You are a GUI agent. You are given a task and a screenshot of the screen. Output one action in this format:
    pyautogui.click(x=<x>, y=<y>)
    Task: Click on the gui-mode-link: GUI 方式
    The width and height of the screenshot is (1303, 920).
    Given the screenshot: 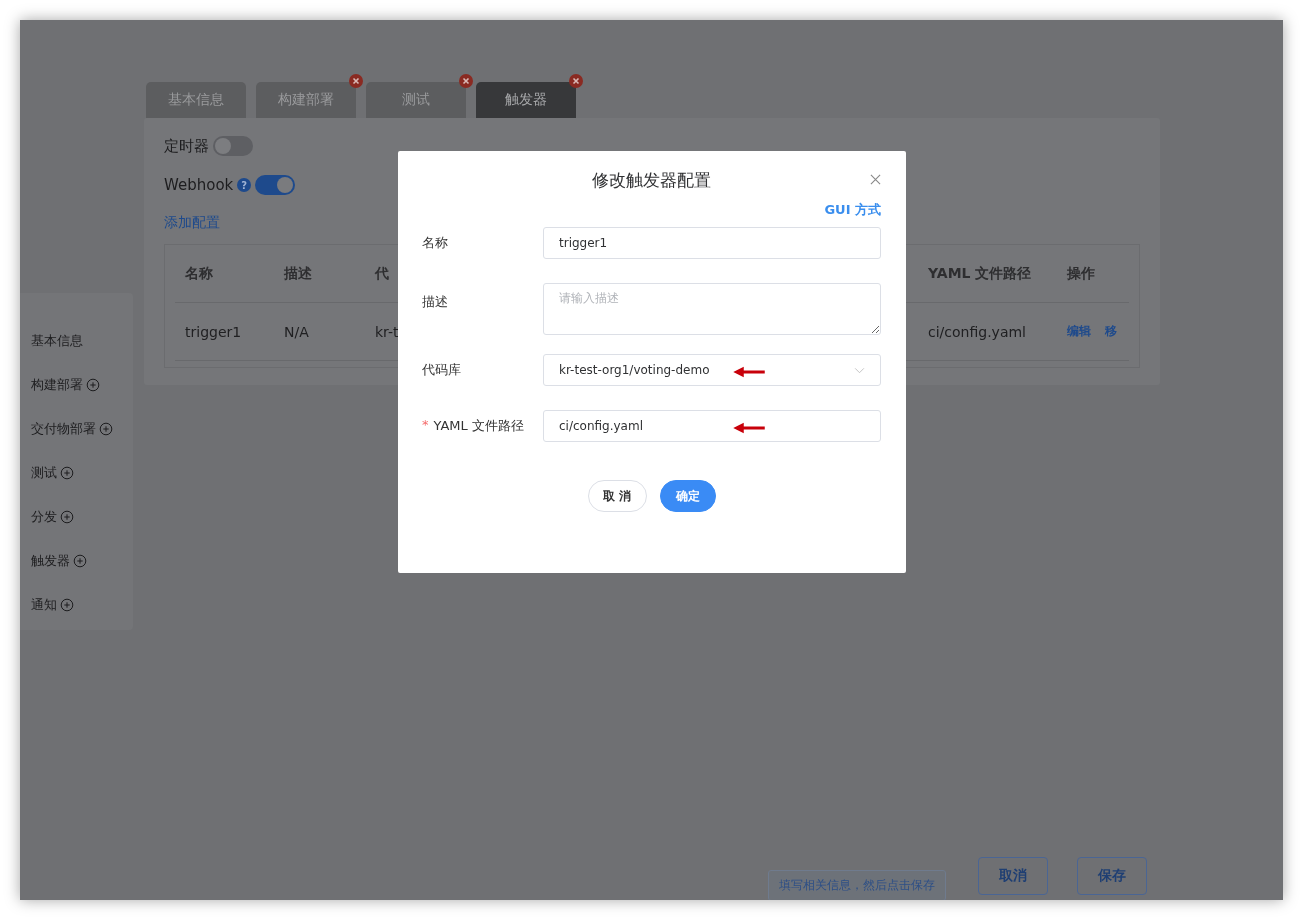 What is the action you would take?
    pyautogui.click(x=852, y=209)
    